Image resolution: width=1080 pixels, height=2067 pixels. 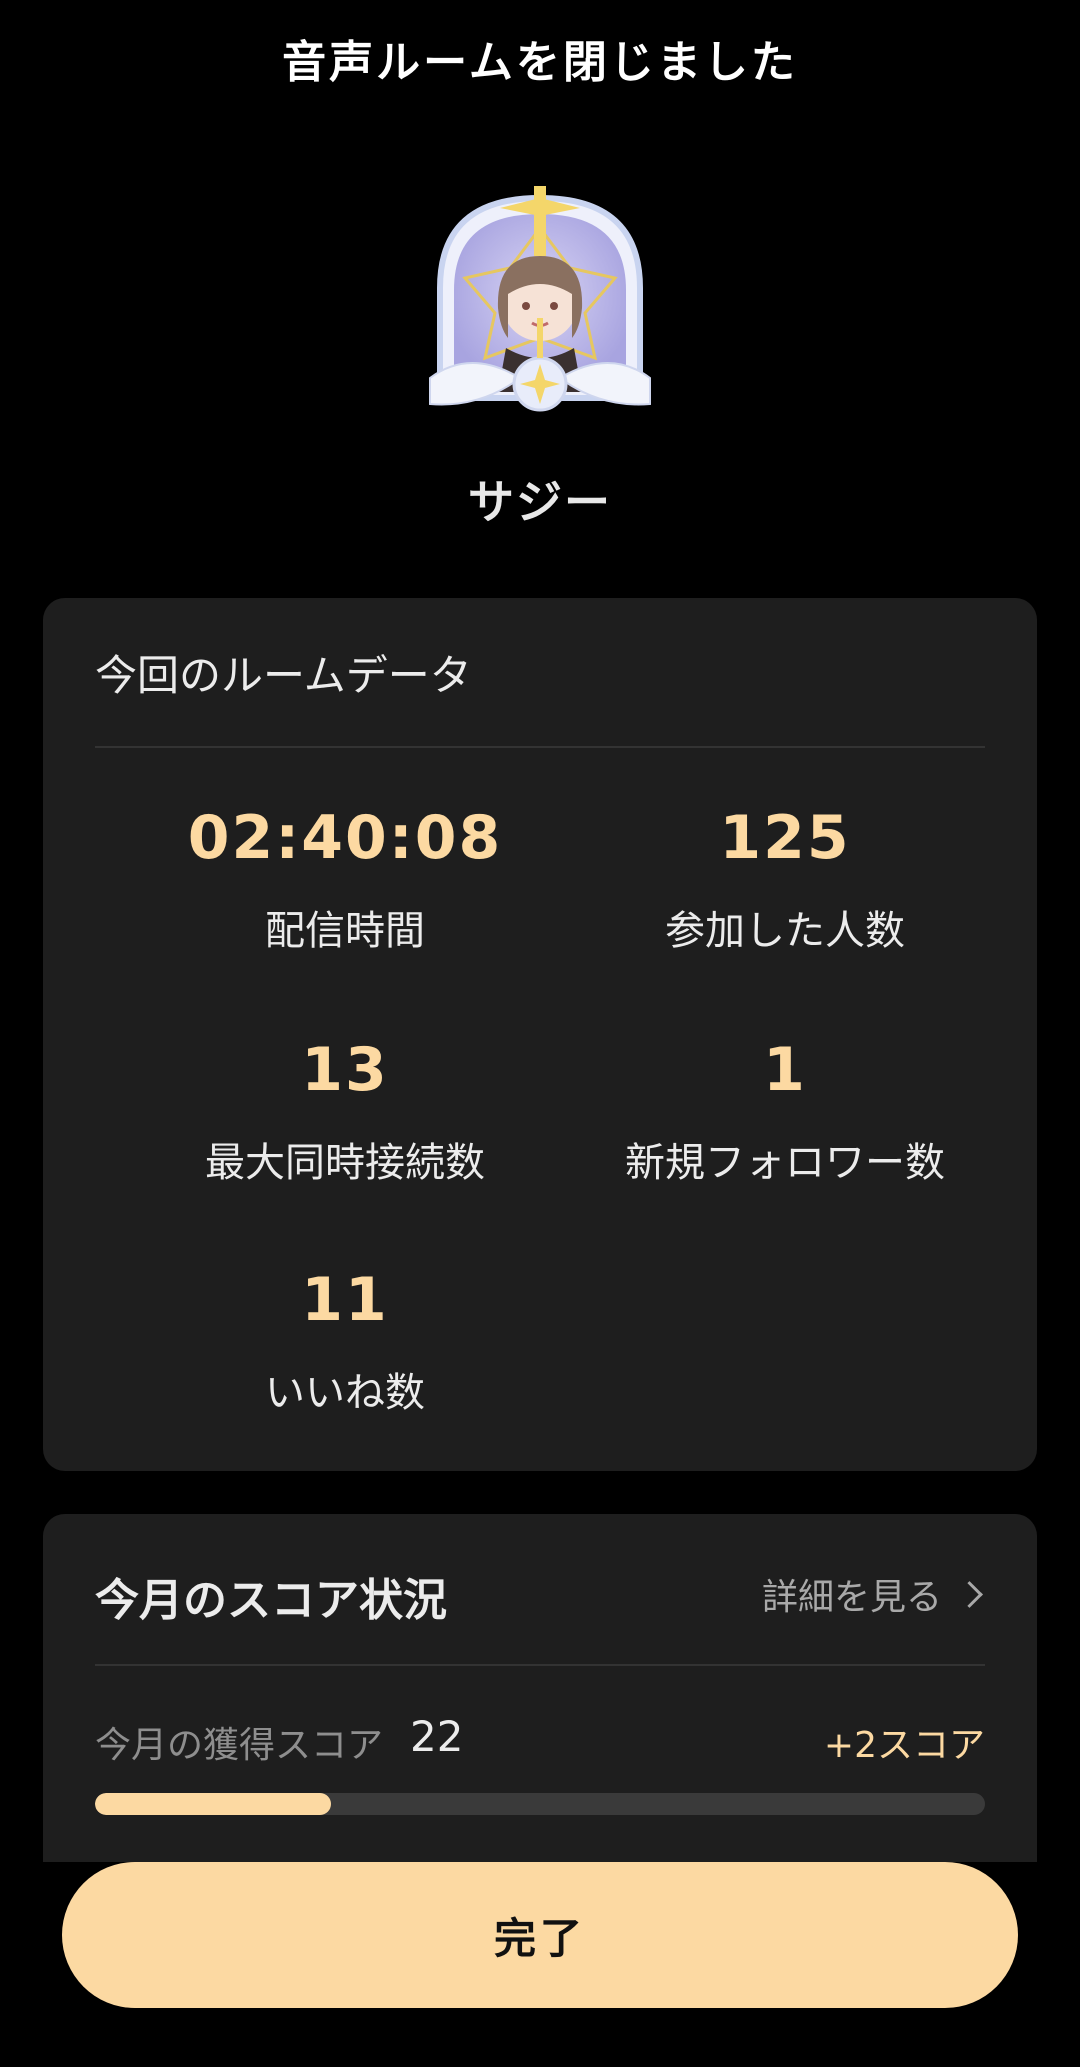 I want to click on host-avatar, so click(x=540, y=299).